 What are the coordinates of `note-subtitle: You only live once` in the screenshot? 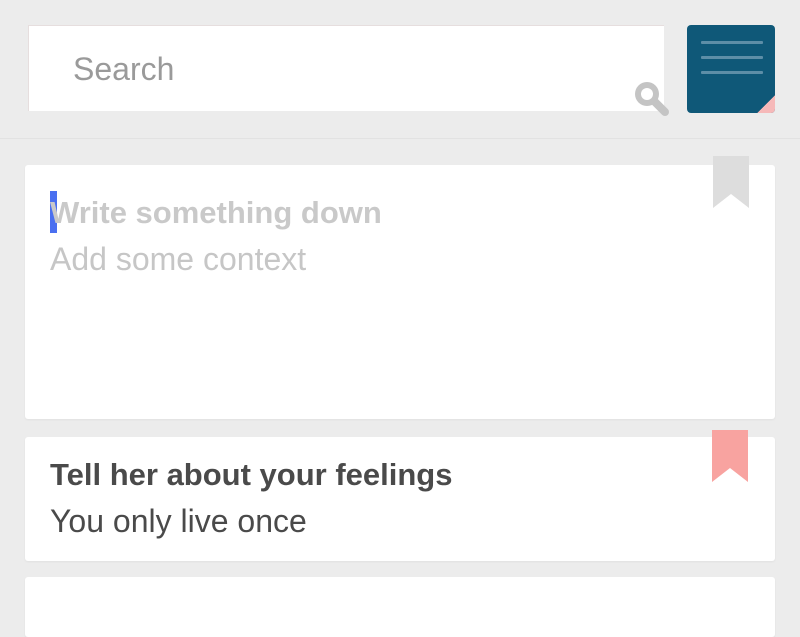 It's located at (178, 521).